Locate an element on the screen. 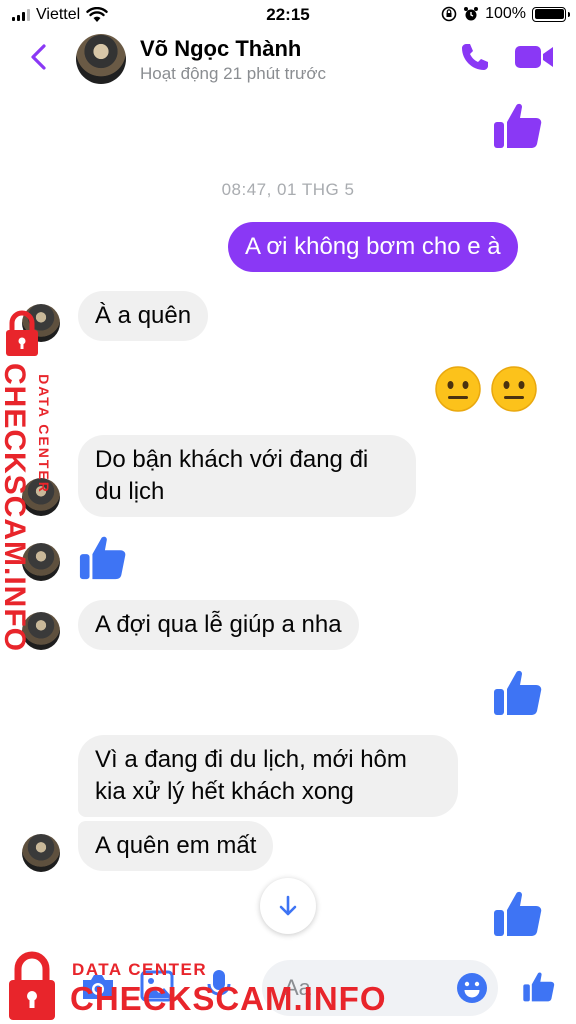 This screenshot has height=1024, width=576. message-text: À a quên is located at coordinates (143, 315).